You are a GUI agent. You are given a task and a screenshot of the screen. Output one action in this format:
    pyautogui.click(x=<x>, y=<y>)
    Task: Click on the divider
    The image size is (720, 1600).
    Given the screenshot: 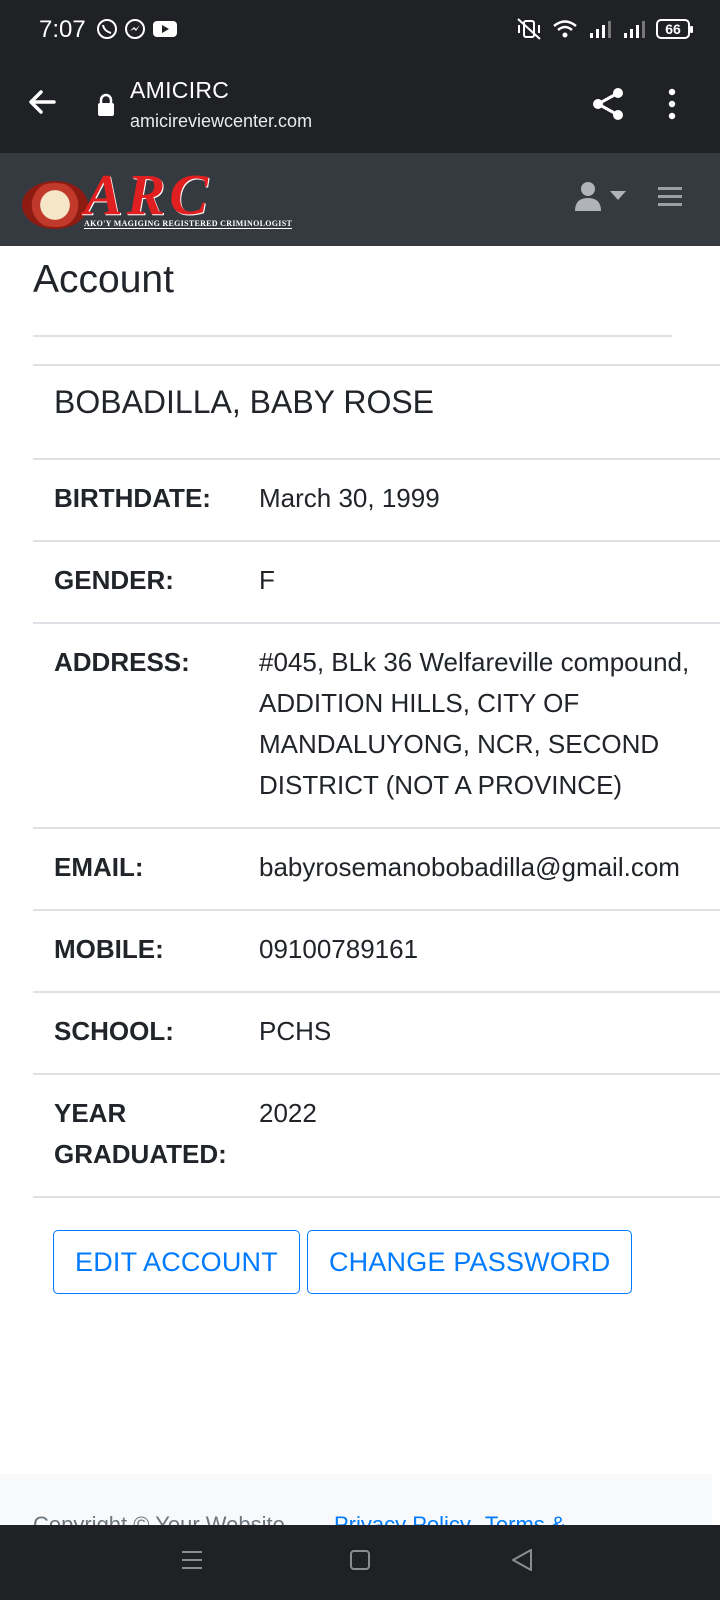 What is the action you would take?
    pyautogui.click(x=352, y=336)
    